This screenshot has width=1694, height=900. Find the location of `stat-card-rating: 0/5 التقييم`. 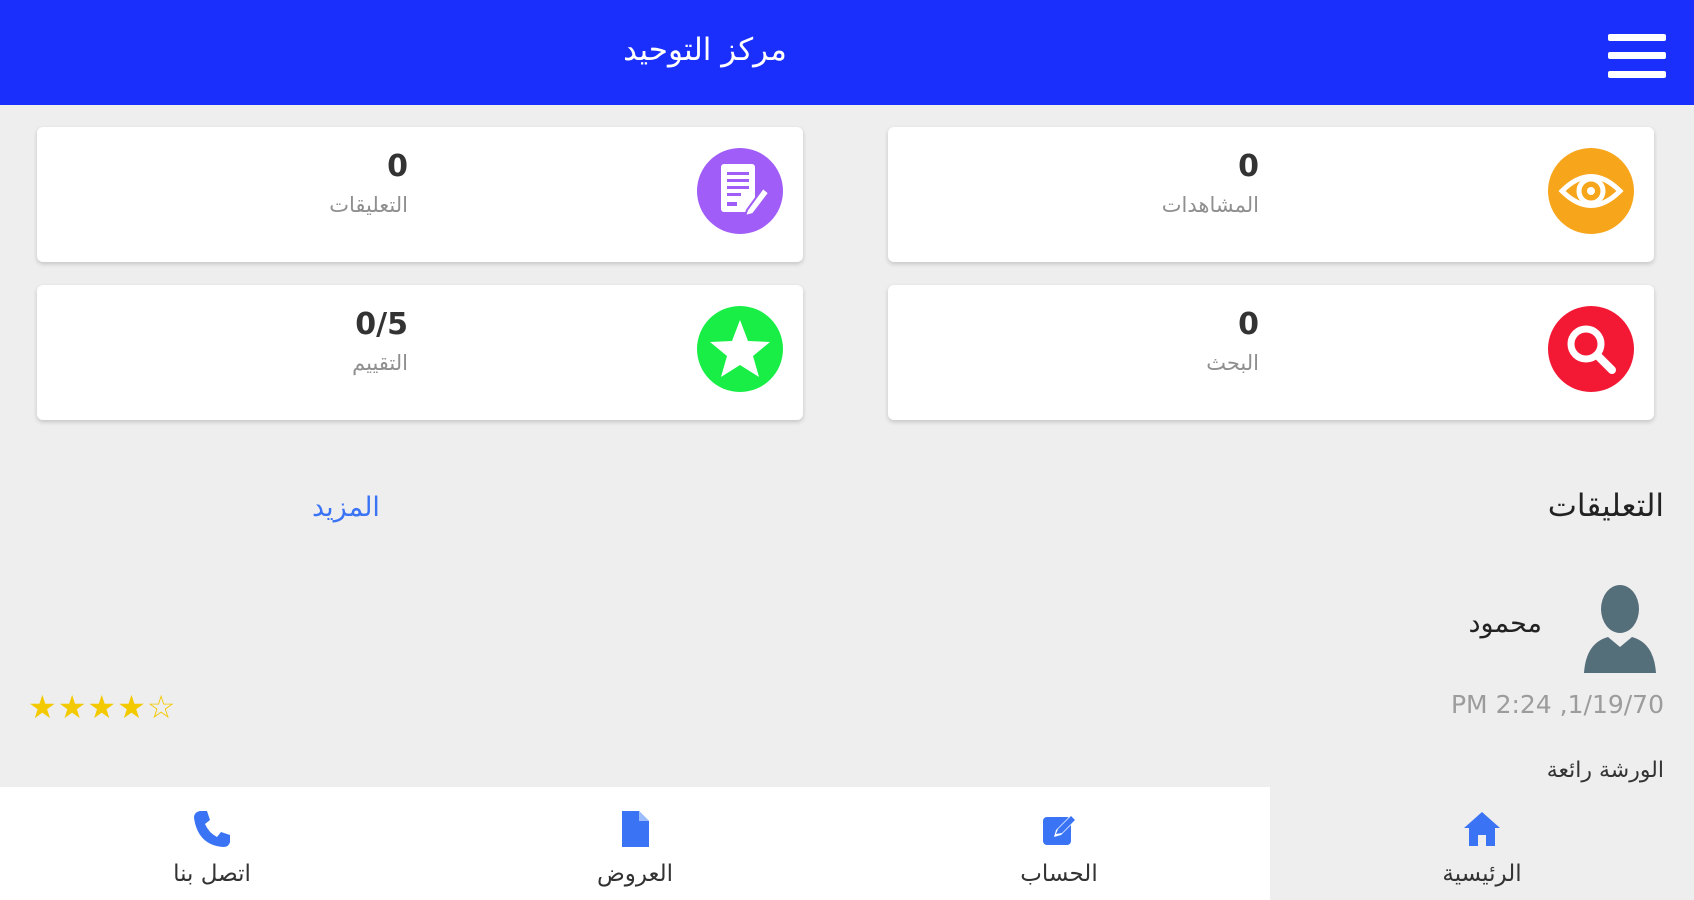

stat-card-rating: 0/5 التقييم is located at coordinates (420, 352).